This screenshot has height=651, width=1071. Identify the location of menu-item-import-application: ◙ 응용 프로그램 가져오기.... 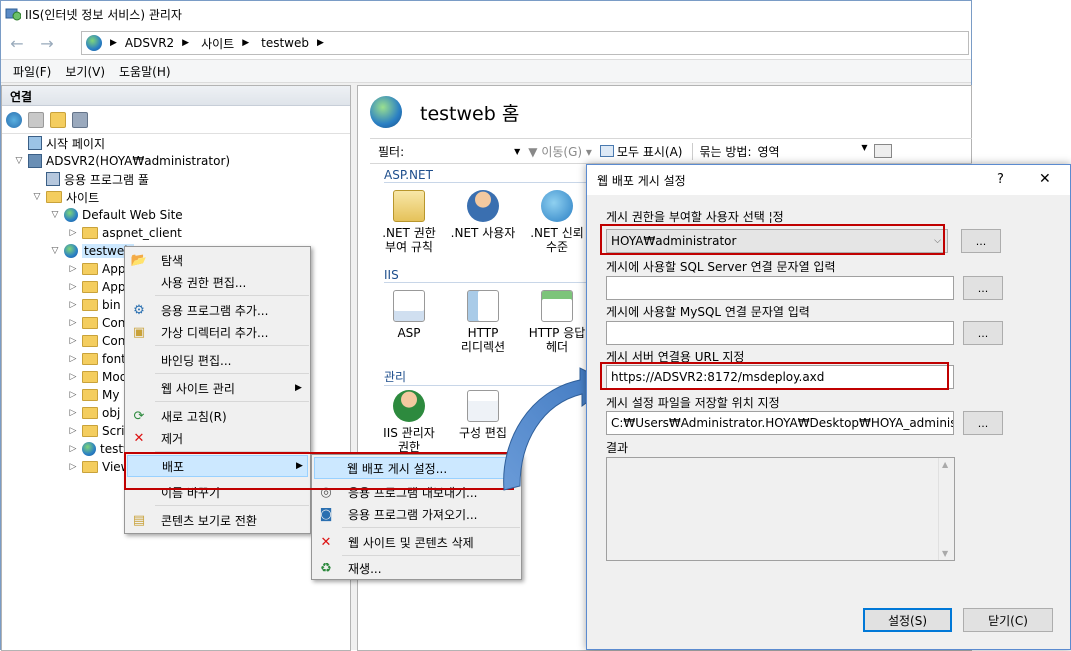
(416, 514).